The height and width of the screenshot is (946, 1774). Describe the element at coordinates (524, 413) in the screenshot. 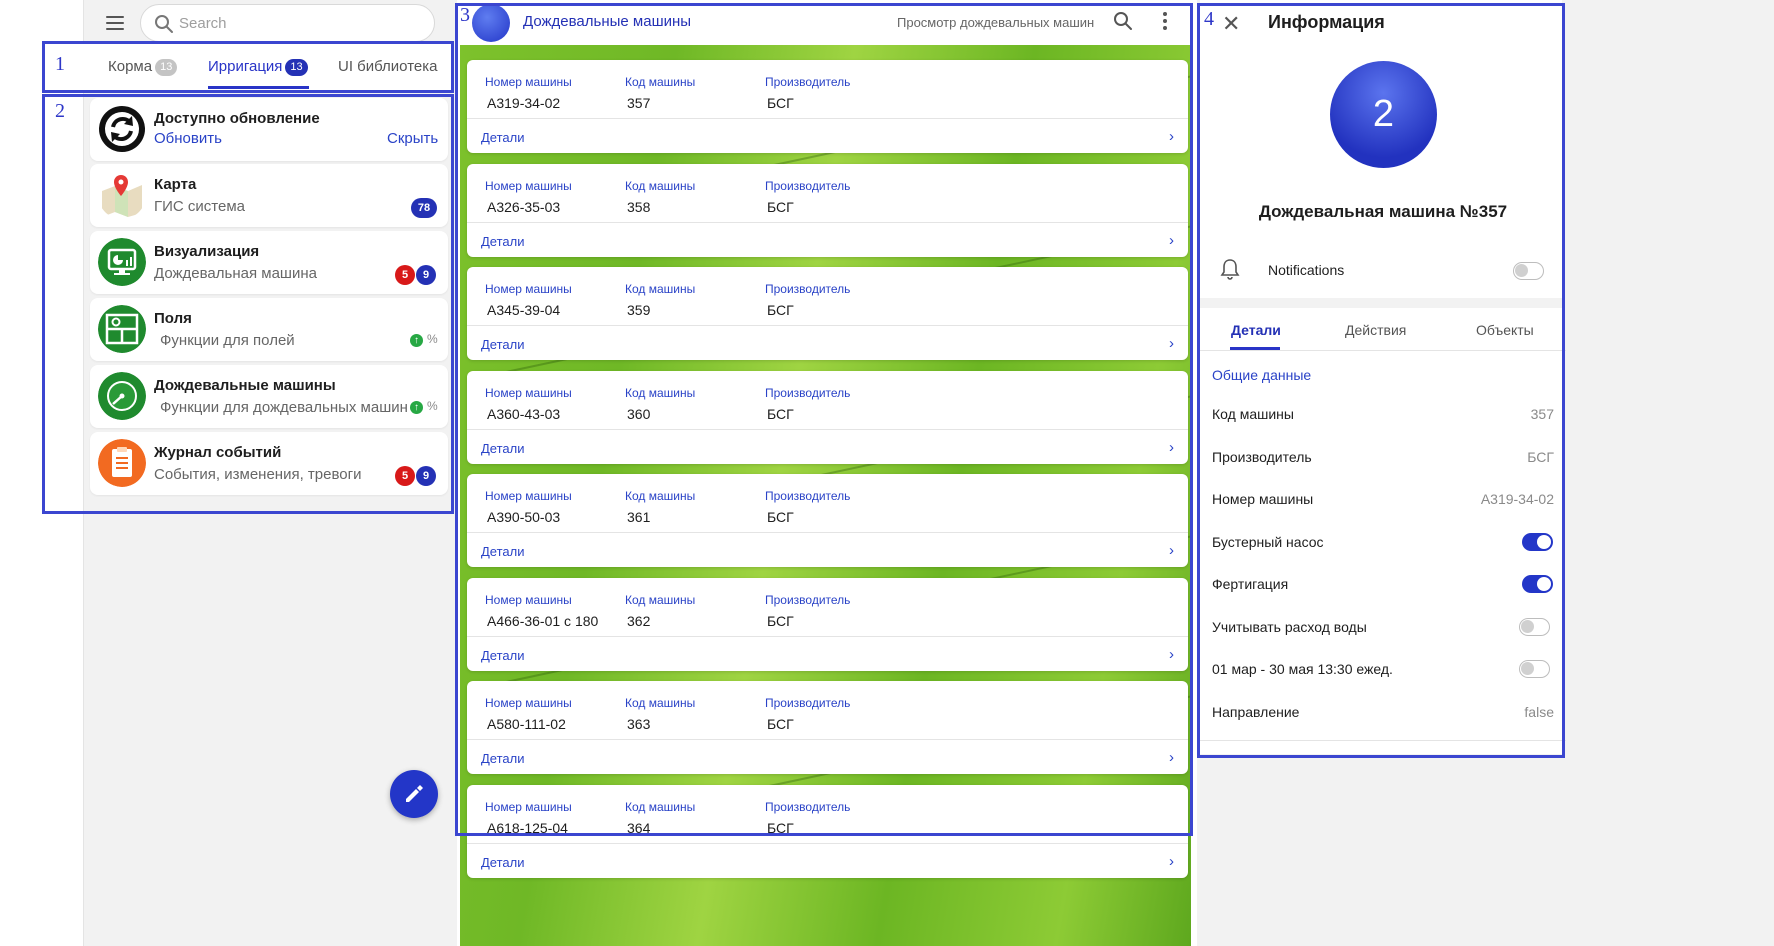

I see `machine-number-value: А360-43-03` at that location.